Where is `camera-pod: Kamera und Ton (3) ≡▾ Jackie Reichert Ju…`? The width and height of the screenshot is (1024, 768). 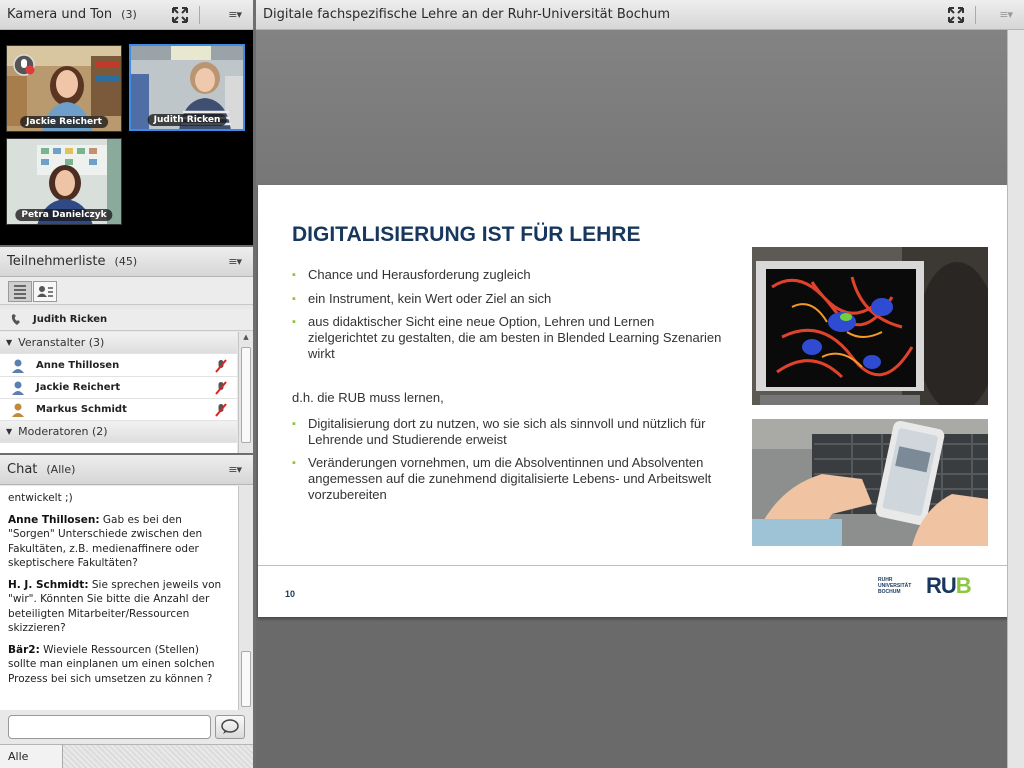 camera-pod: Kamera und Ton (3) ≡▾ Jackie Reichert Ju… is located at coordinates (126, 122).